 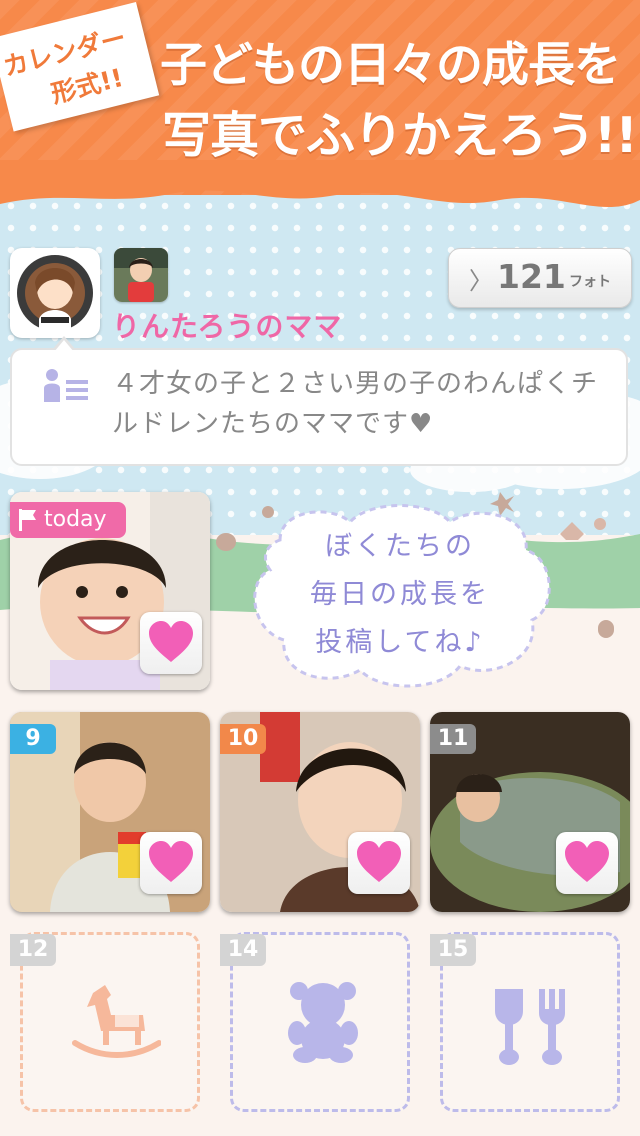 What do you see at coordinates (64, 346) in the screenshot?
I see `bio-tail-inner` at bounding box center [64, 346].